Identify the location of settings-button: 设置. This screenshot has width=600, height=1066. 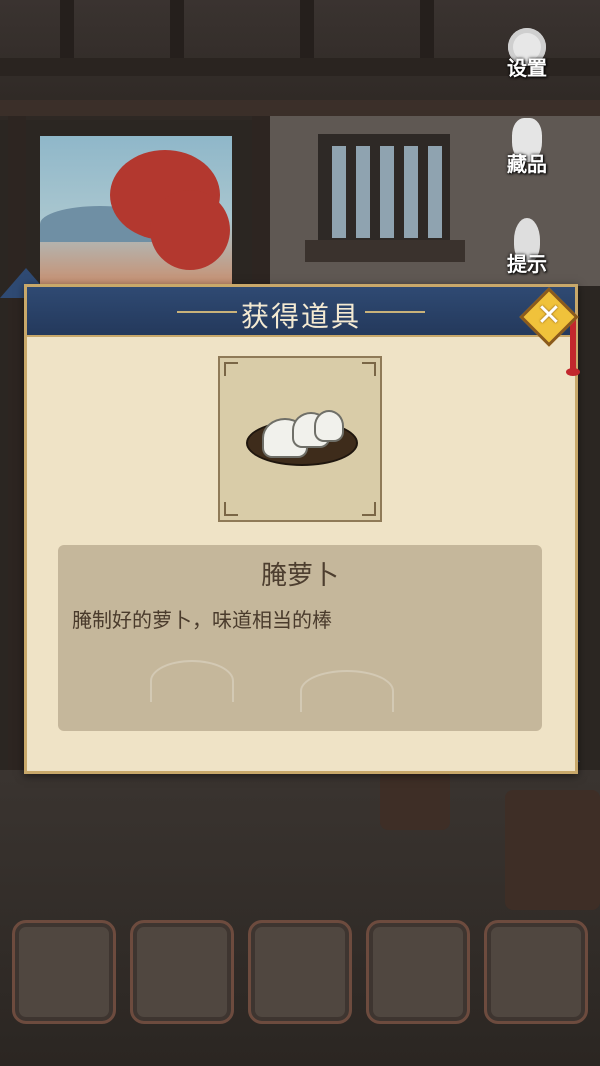
(527, 54).